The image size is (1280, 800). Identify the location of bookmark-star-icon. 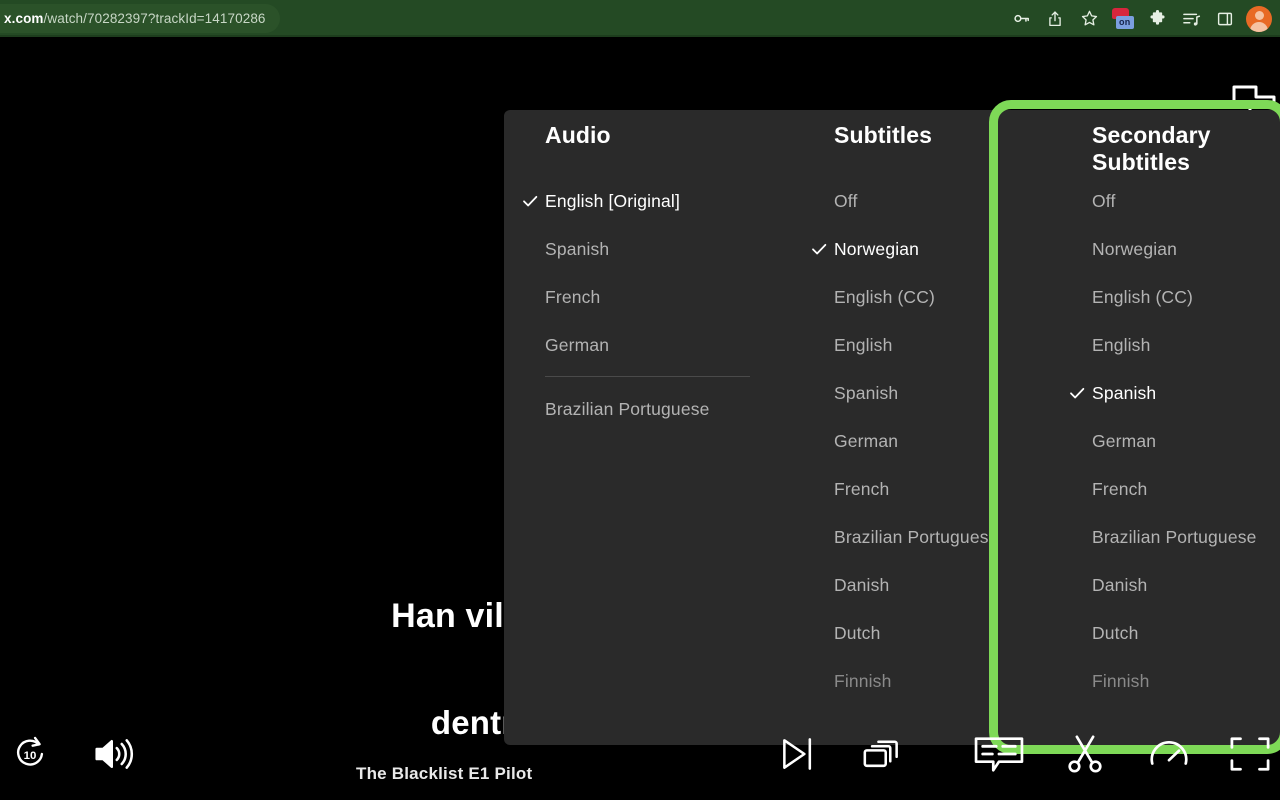
(1089, 19).